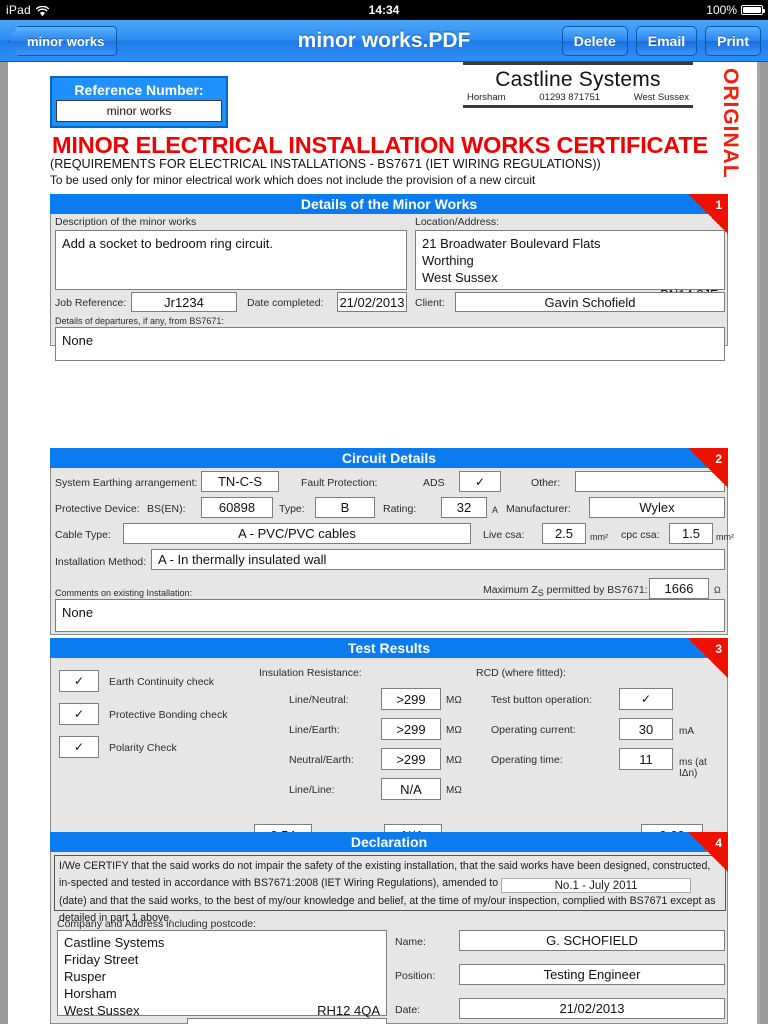 The image size is (768, 1024). What do you see at coordinates (640, 535) in the screenshot?
I see `cpc-csa-label: cpc csa:` at bounding box center [640, 535].